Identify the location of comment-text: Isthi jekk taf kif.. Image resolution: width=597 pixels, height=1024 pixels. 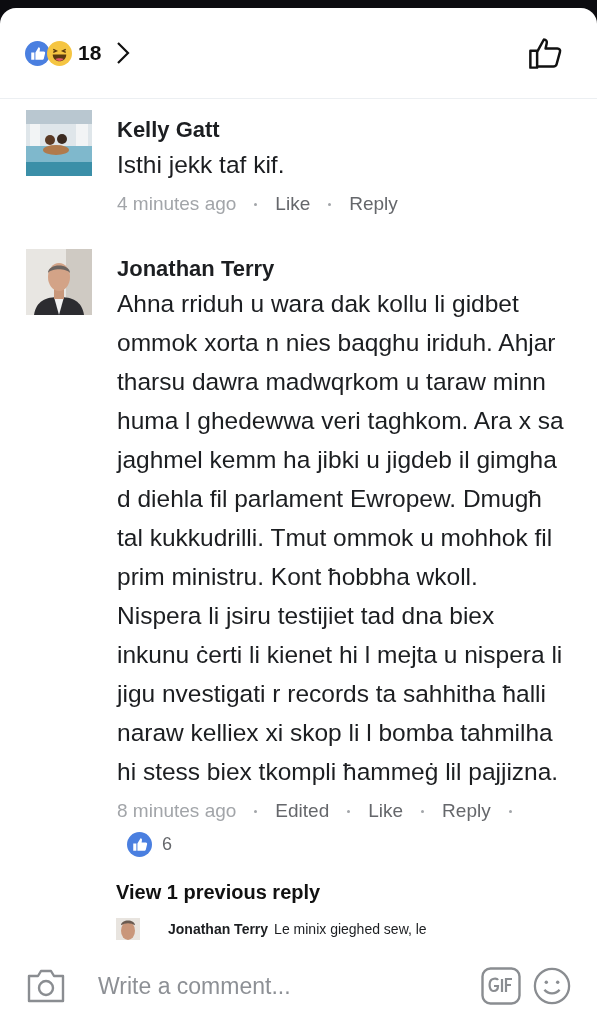
(201, 165).